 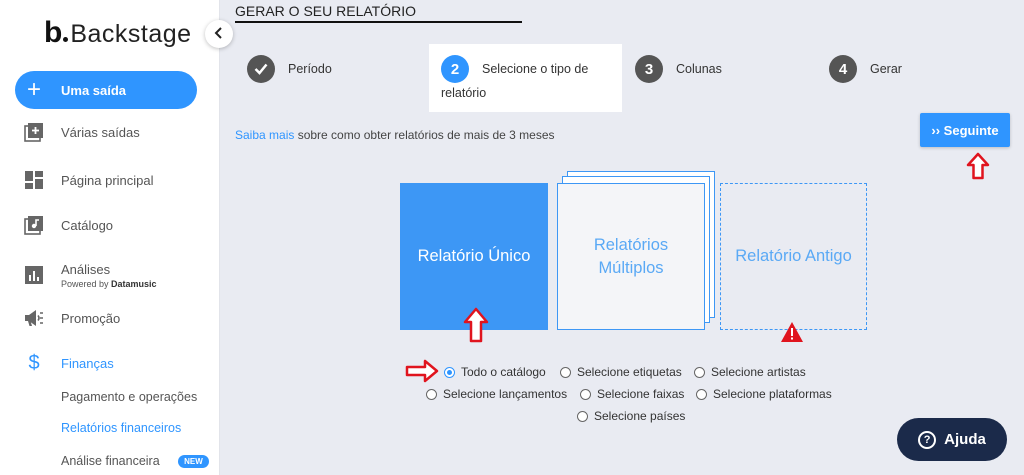 What do you see at coordinates (34, 180) in the screenshot?
I see `dashboard-icon` at bounding box center [34, 180].